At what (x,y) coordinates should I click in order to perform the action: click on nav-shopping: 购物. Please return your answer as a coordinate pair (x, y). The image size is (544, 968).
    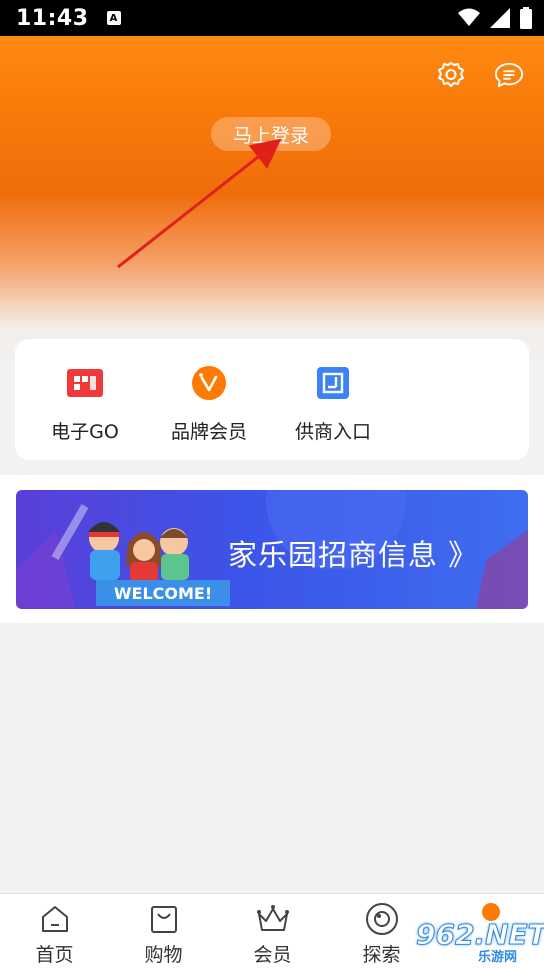
    Looking at the image, I should click on (163, 931).